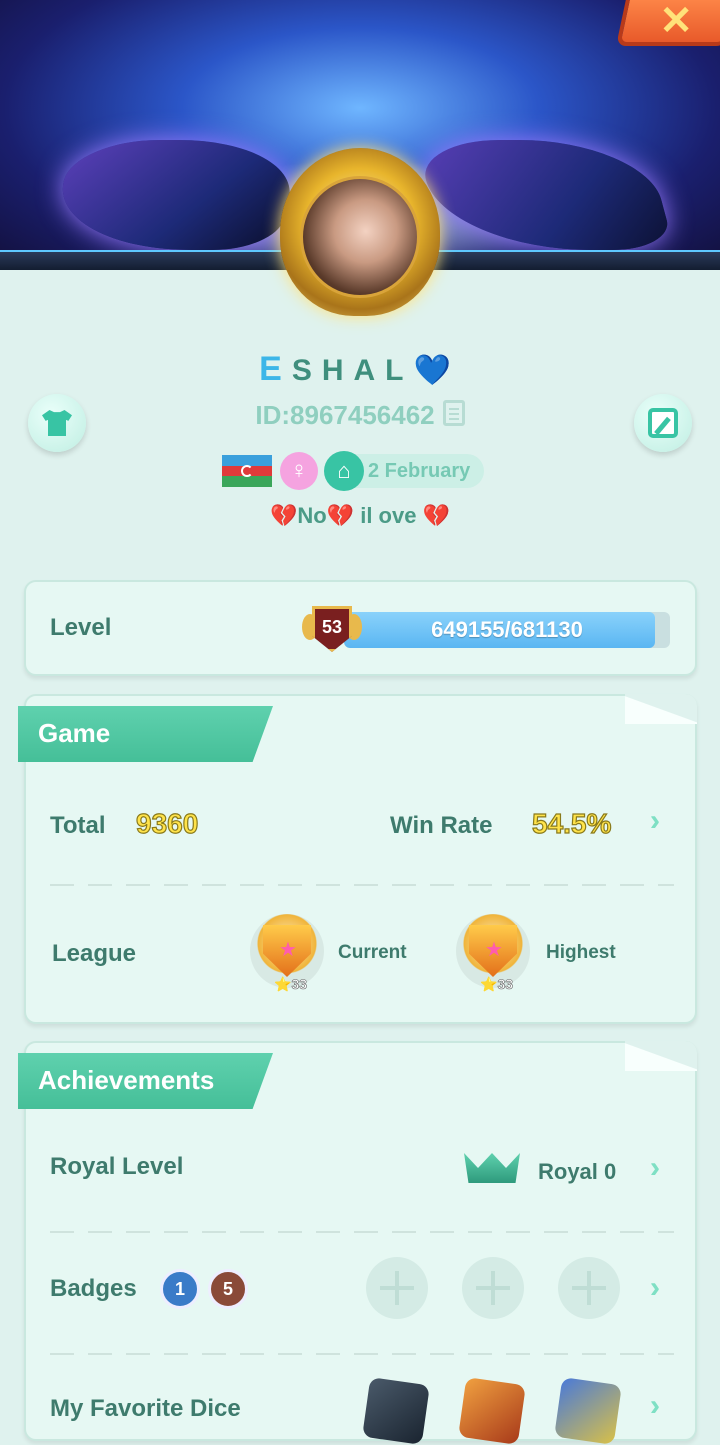 The image size is (720, 1445). I want to click on bronze-badge-count: 5, so click(228, 1289).